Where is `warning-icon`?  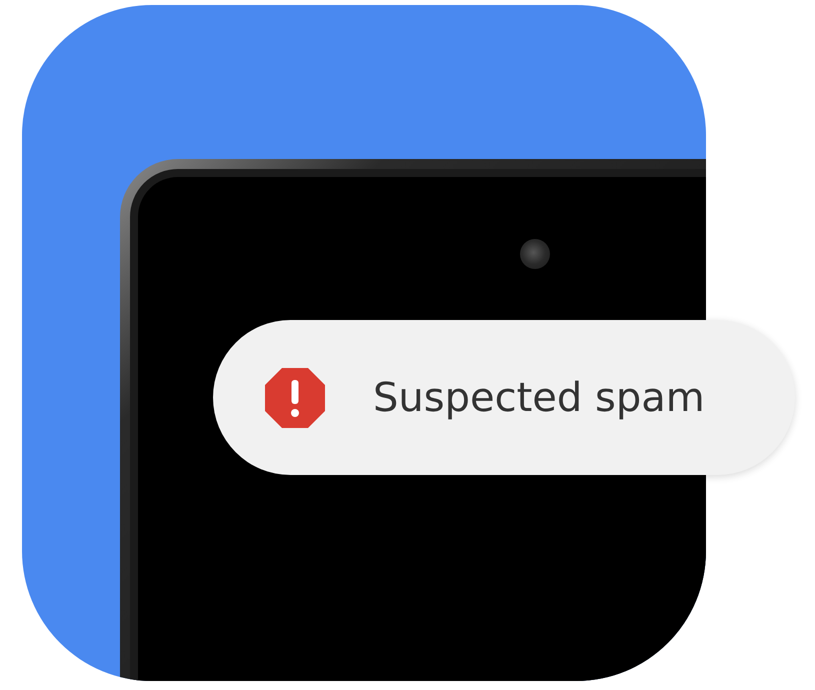 warning-icon is located at coordinates (295, 398).